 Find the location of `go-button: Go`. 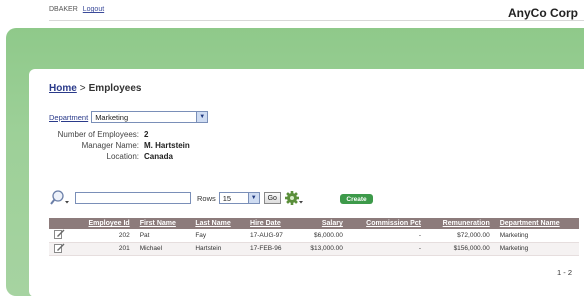

go-button: Go is located at coordinates (272, 198).